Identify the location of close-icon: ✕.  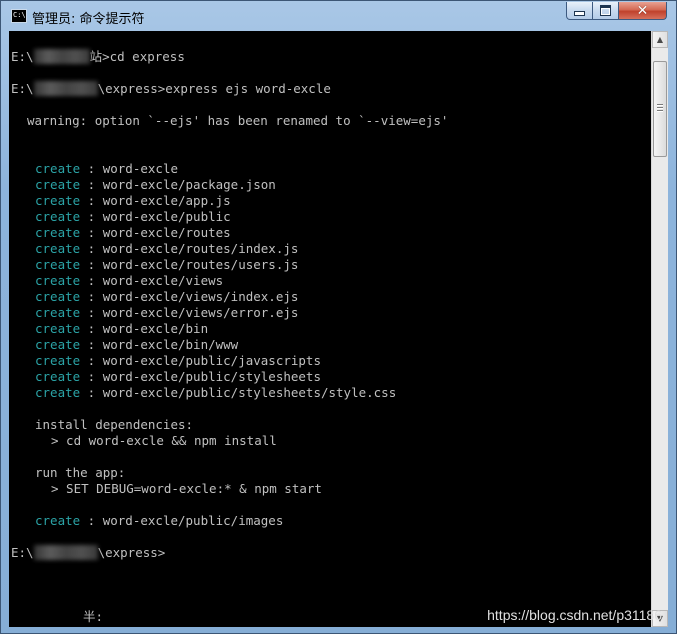
(642, 10).